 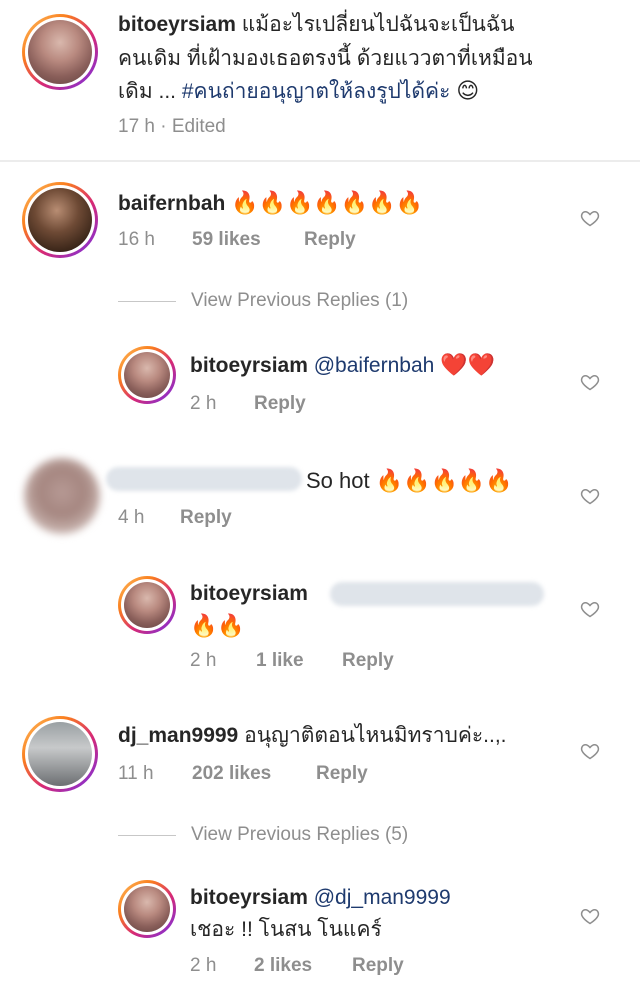 What do you see at coordinates (340, 404) in the screenshot?
I see `reply-meta: 2 h Reply` at bounding box center [340, 404].